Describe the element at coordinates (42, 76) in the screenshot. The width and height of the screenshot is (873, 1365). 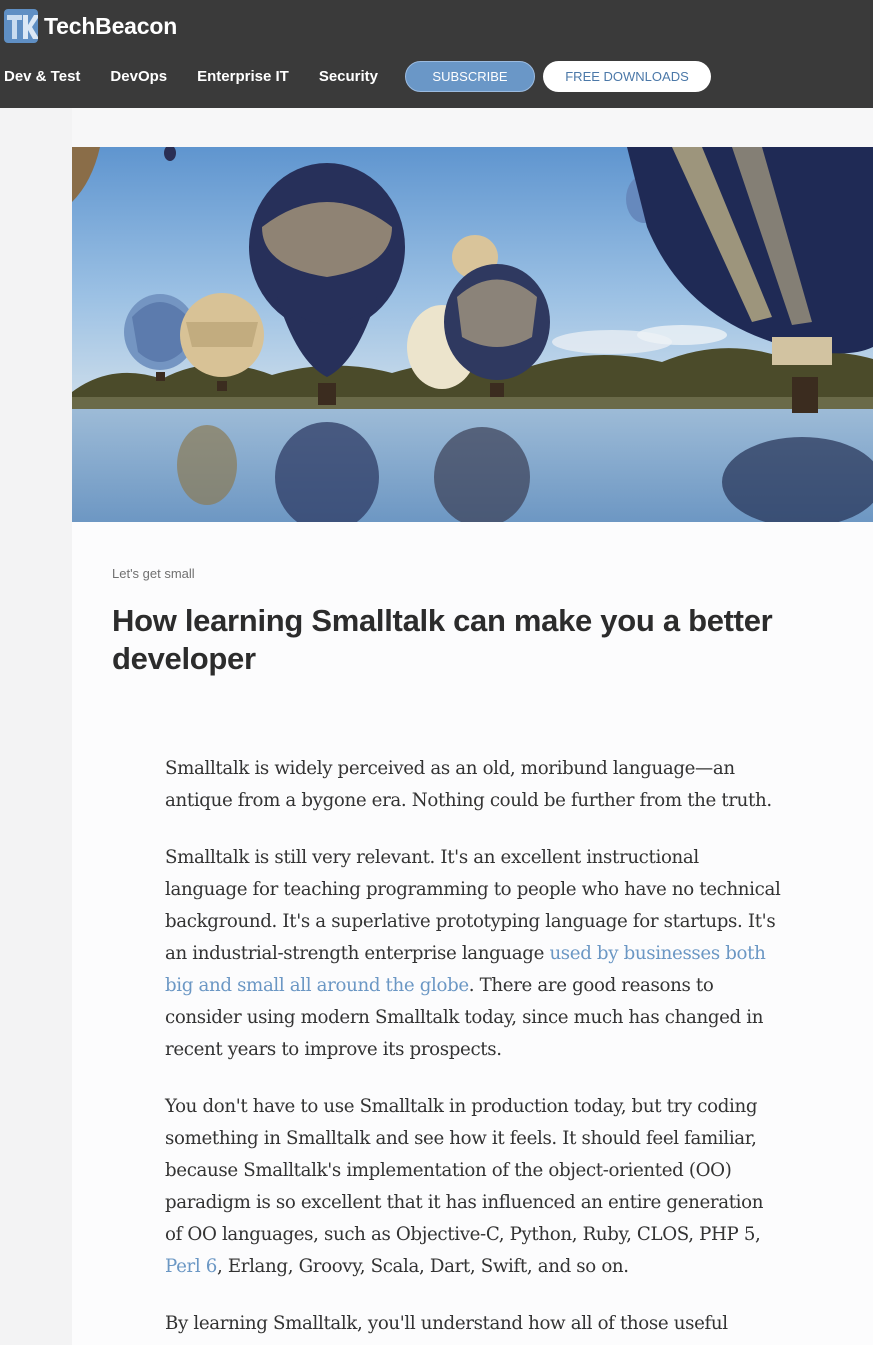
I see `nav-dev-test: Dev & Test` at that location.